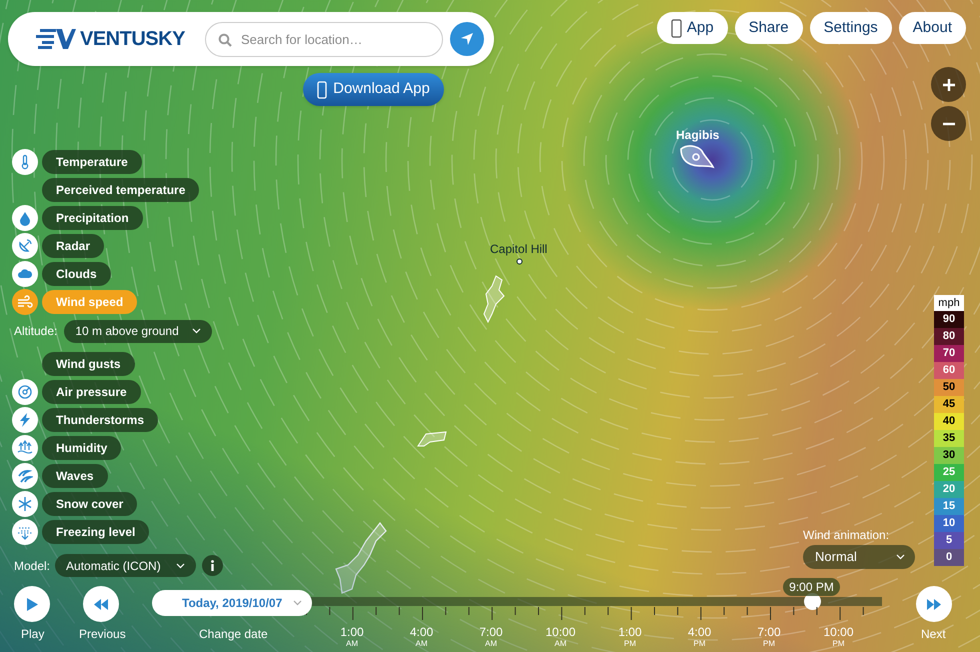 Image resolution: width=980 pixels, height=652 pixels. I want to click on legend-swatch: 20, so click(949, 489).